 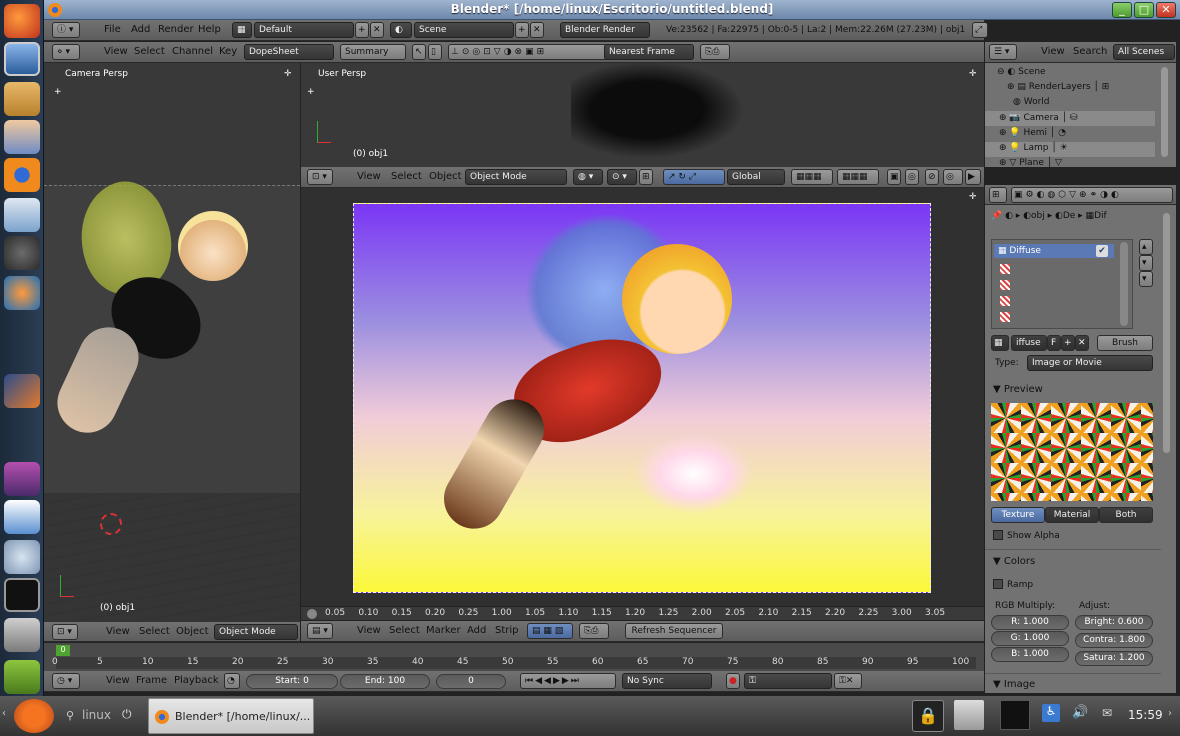 What do you see at coordinates (1038, 216) in the screenshot?
I see `breadcrumb-obj: obj` at bounding box center [1038, 216].